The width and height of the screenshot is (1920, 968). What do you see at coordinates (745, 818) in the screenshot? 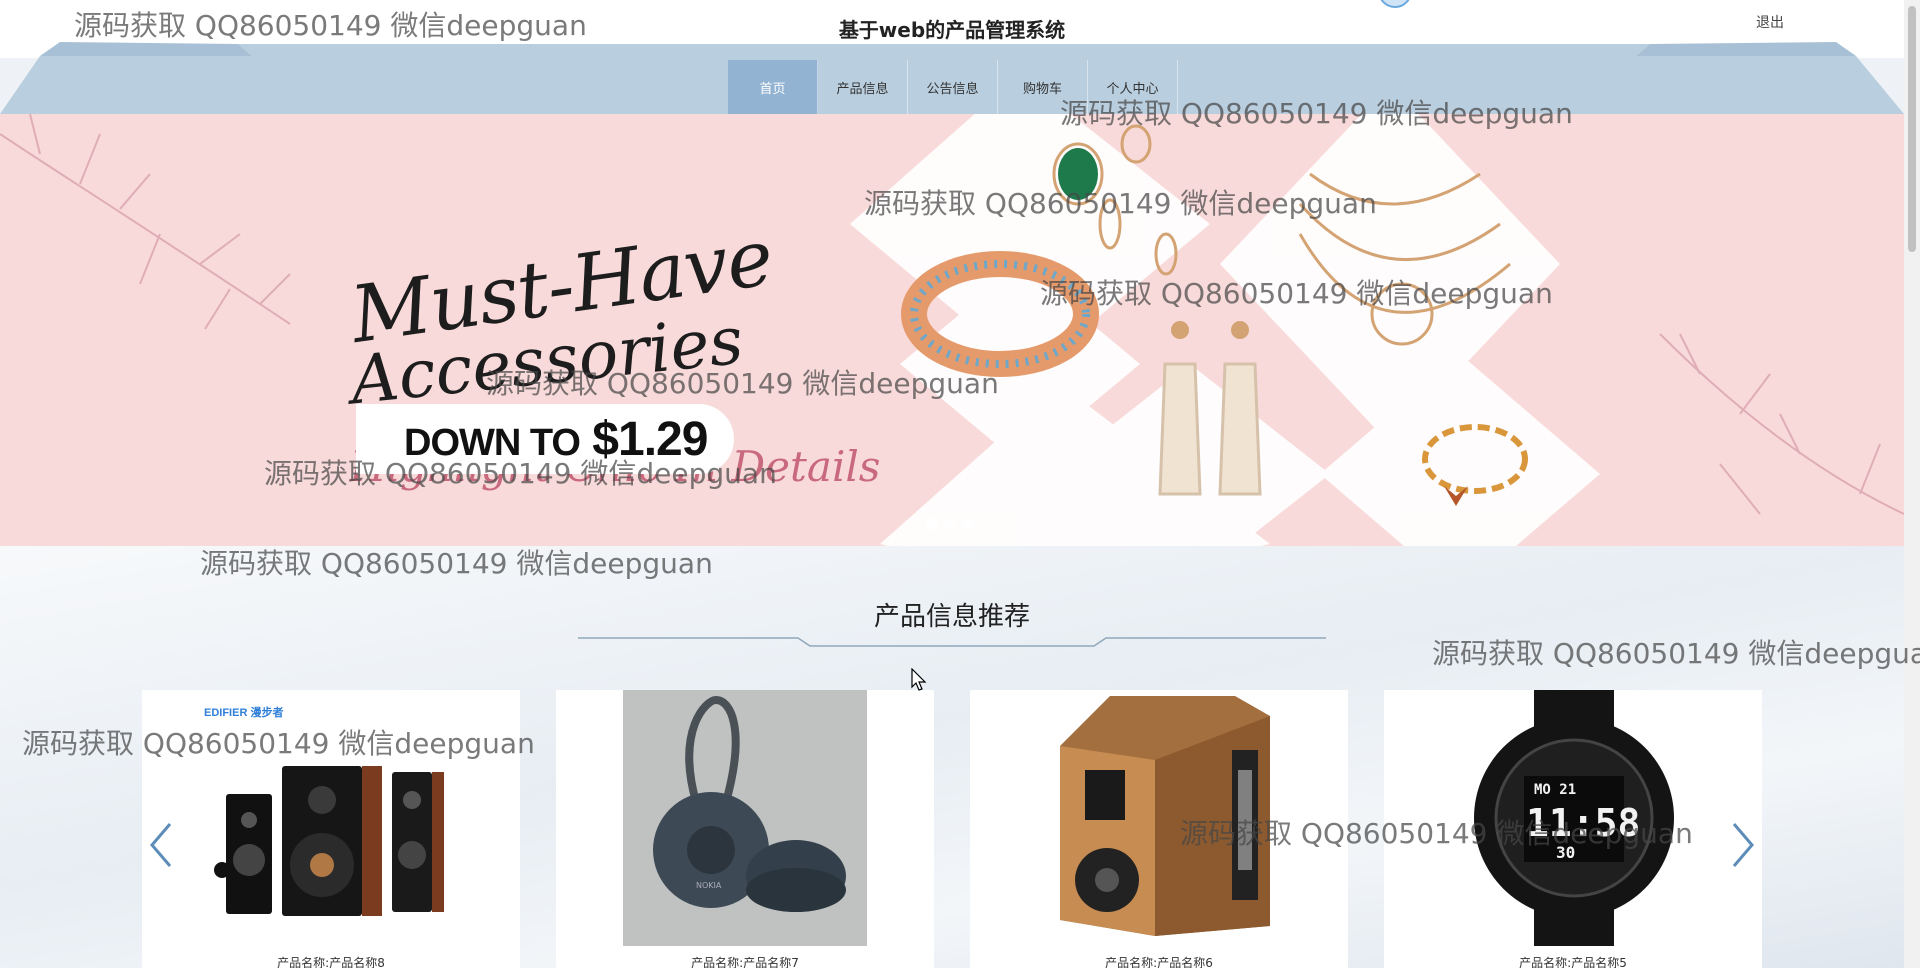
I see `portable-speaker-image: NOKIA` at bounding box center [745, 818].